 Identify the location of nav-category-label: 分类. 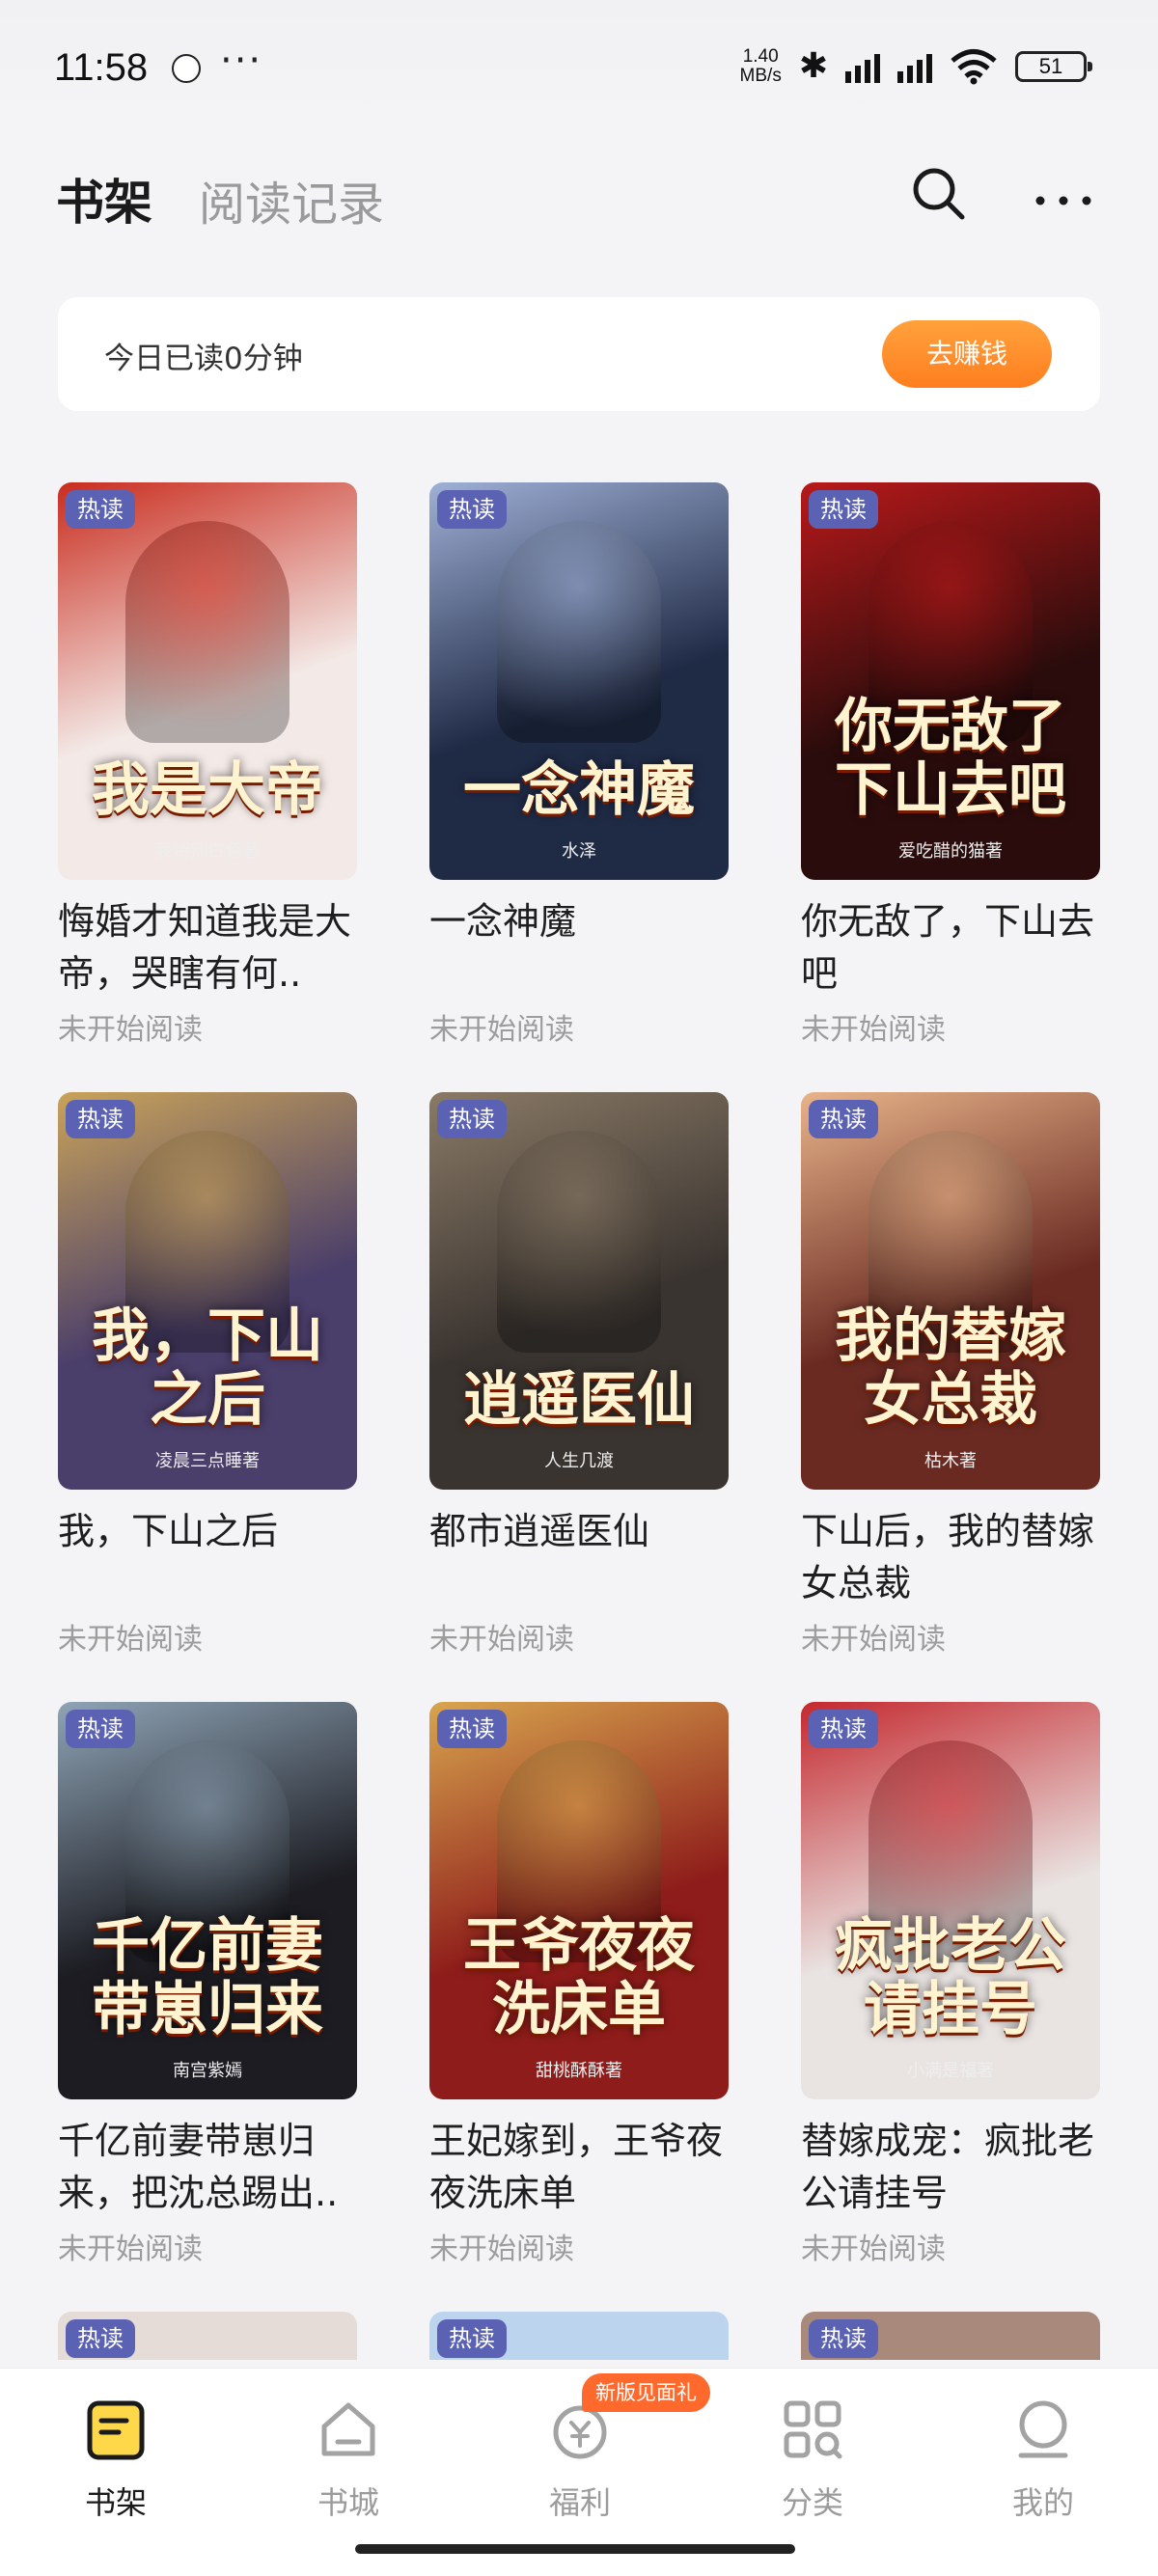
(812, 2503).